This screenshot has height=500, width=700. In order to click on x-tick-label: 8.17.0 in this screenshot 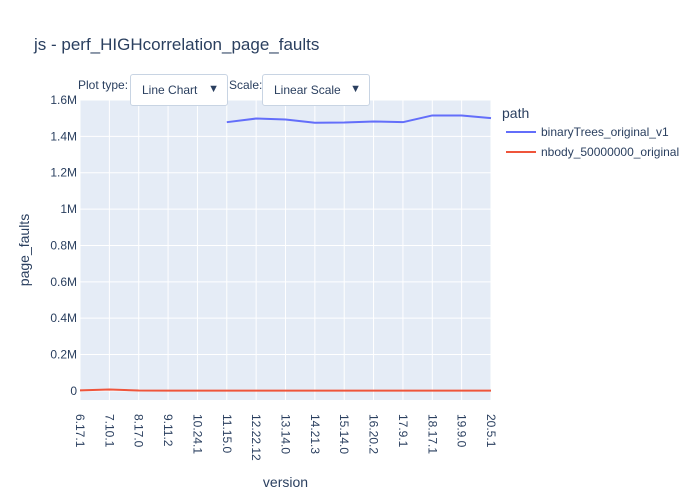, I will do `click(139, 431)`.